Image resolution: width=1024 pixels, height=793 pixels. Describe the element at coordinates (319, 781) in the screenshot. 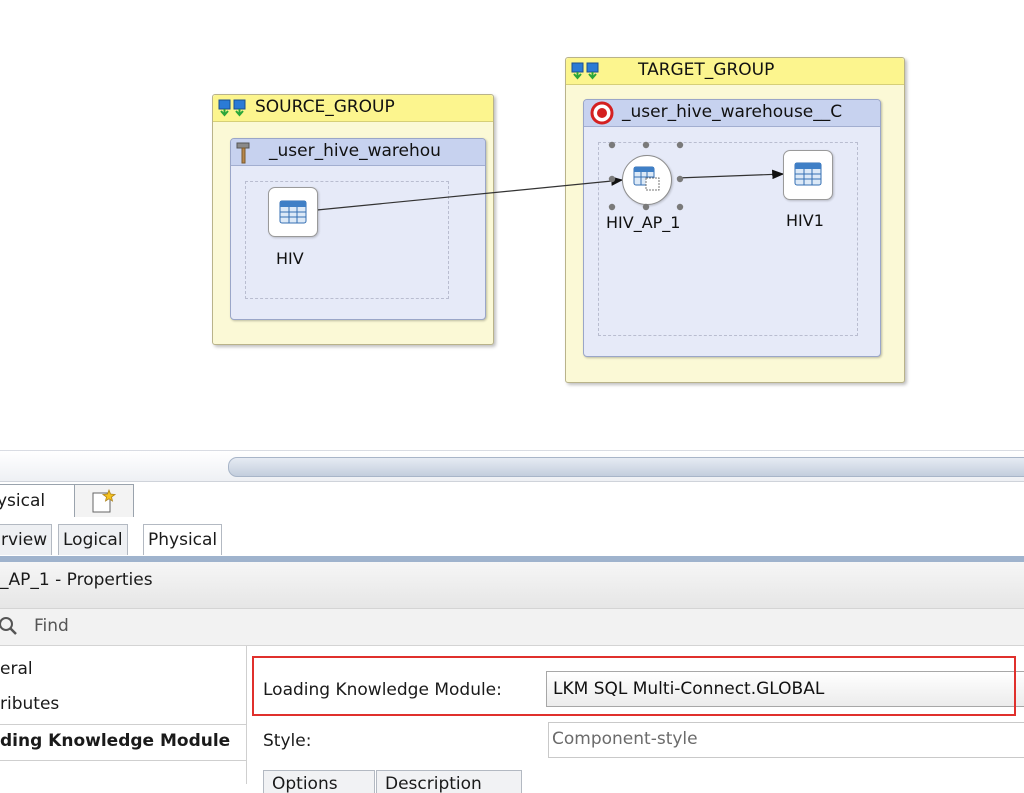

I see `tab-options: Options` at that location.